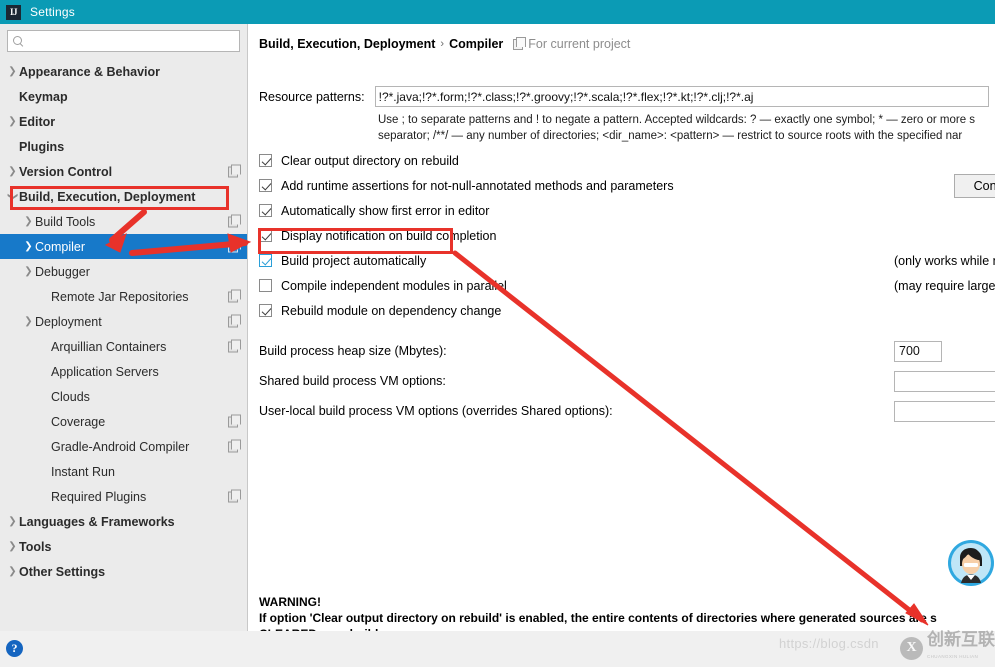 This screenshot has width=995, height=667. Describe the element at coordinates (14, 648) in the screenshot. I see `help-icon: ?` at that location.